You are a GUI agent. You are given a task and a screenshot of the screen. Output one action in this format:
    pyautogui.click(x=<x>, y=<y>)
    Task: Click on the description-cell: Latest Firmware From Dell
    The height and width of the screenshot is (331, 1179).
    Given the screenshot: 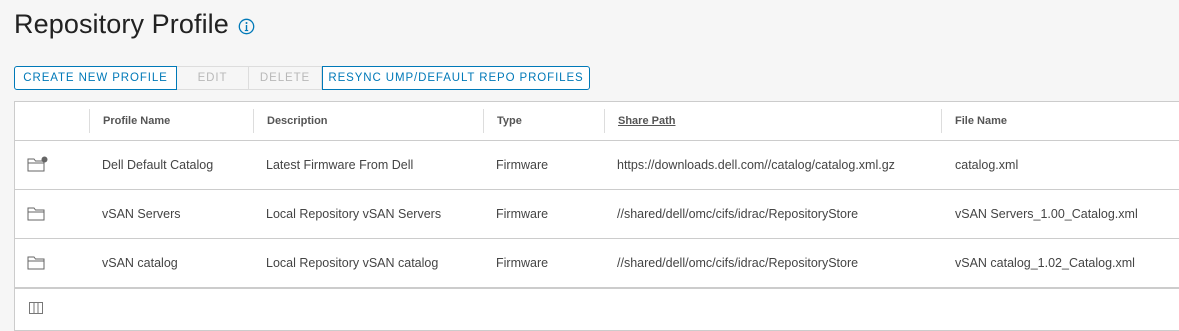 What is the action you would take?
    pyautogui.click(x=340, y=164)
    